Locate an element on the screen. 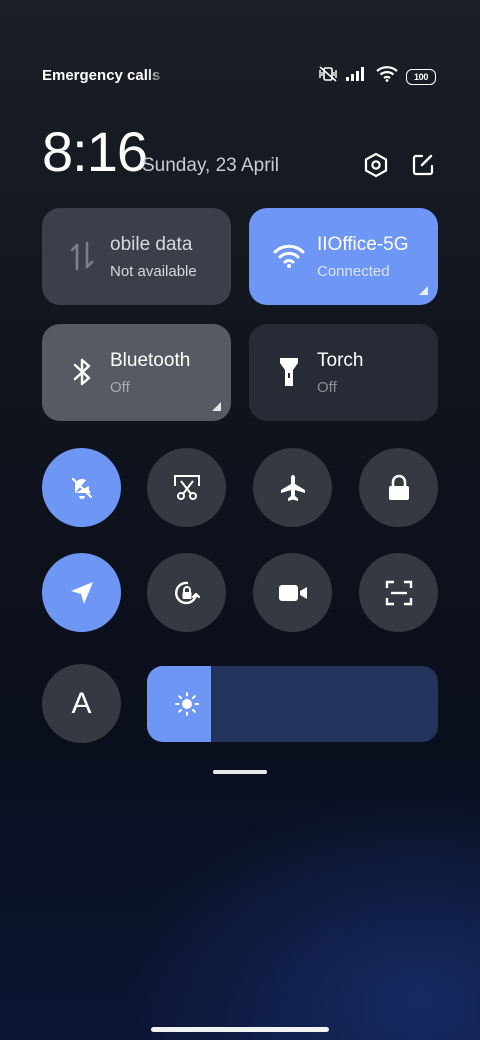  edit-button is located at coordinates (423, 165).